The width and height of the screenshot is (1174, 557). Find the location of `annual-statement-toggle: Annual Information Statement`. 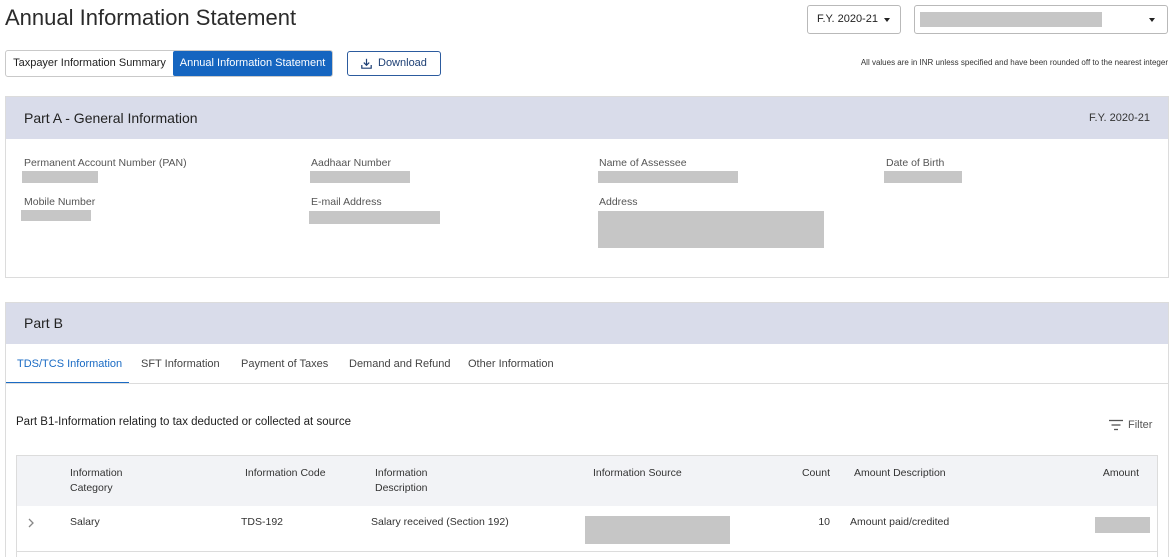

annual-statement-toggle: Annual Information Statement is located at coordinates (252, 63).